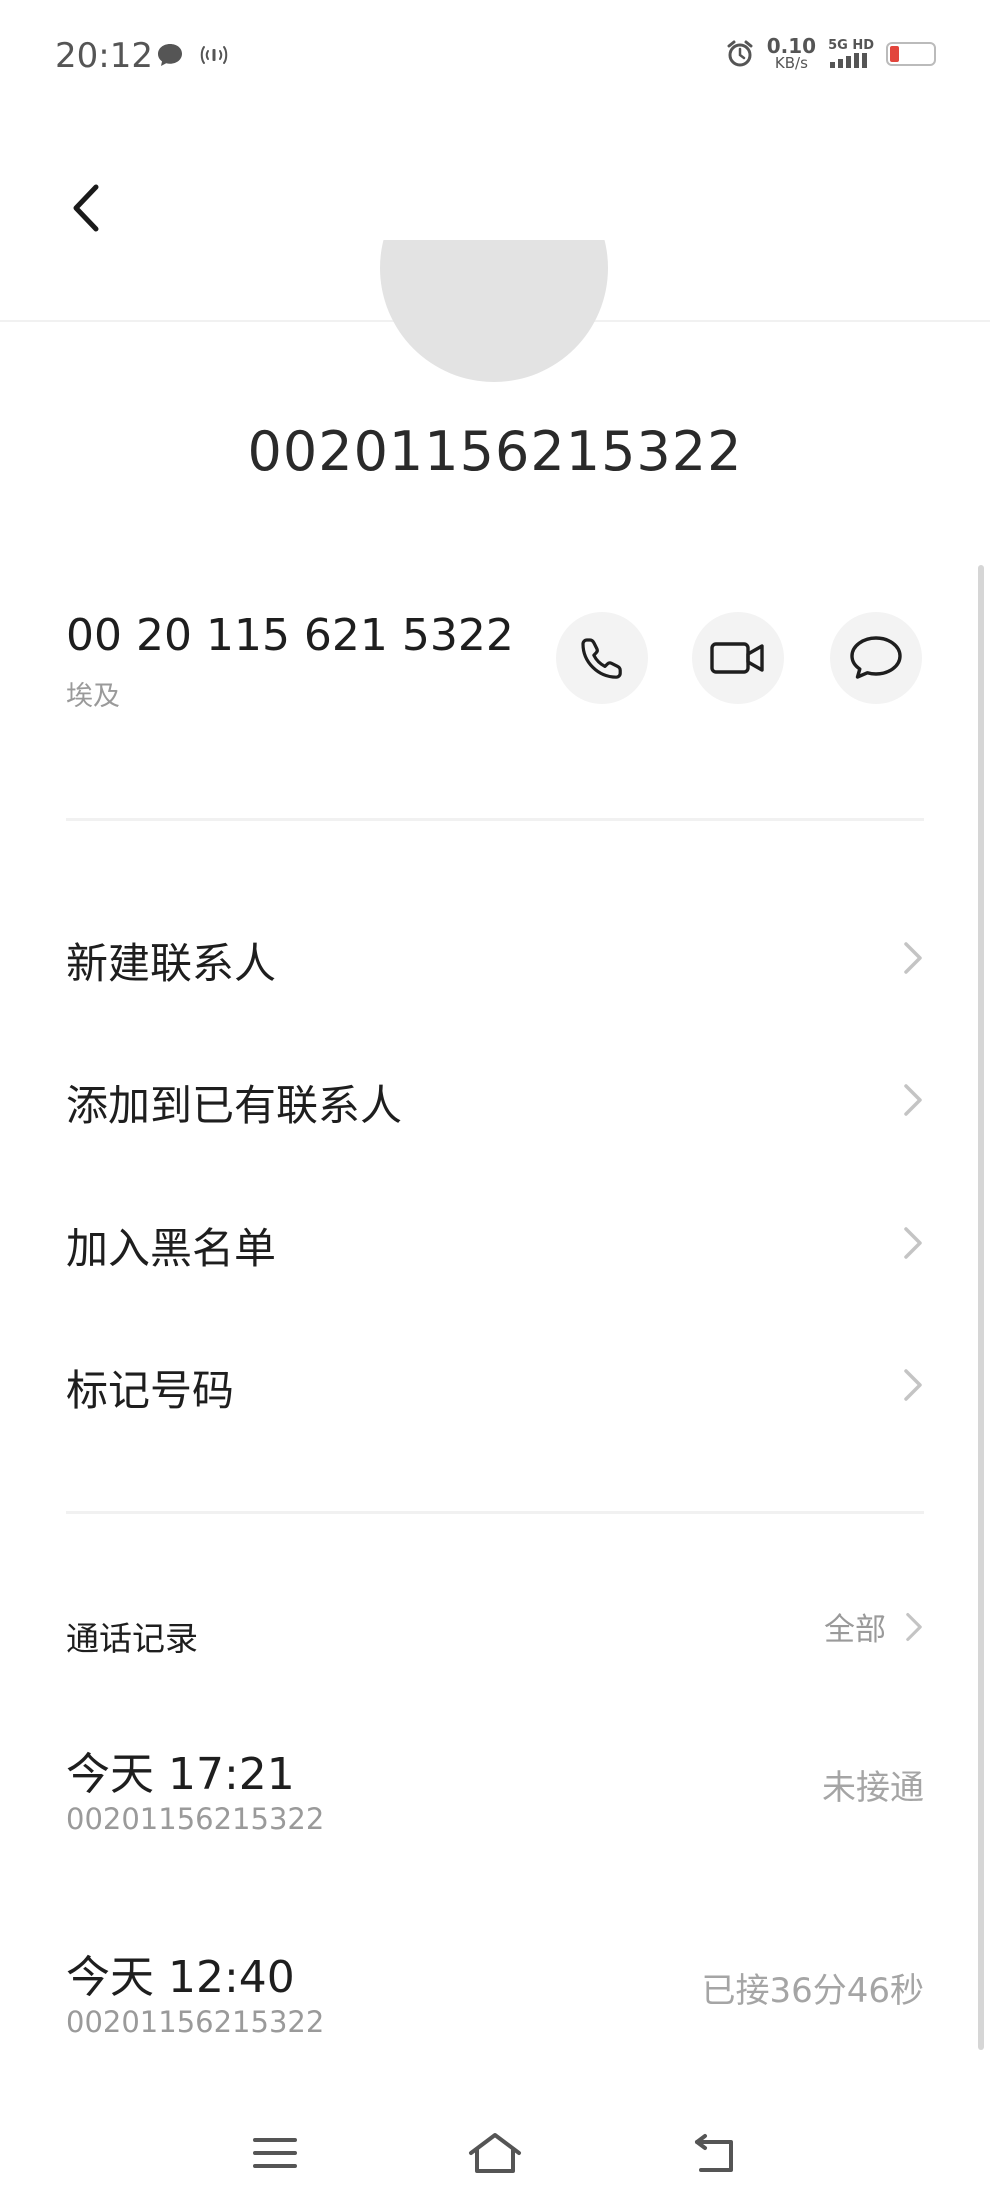 This screenshot has width=990, height=2207. I want to click on alarm-icon, so click(740, 53).